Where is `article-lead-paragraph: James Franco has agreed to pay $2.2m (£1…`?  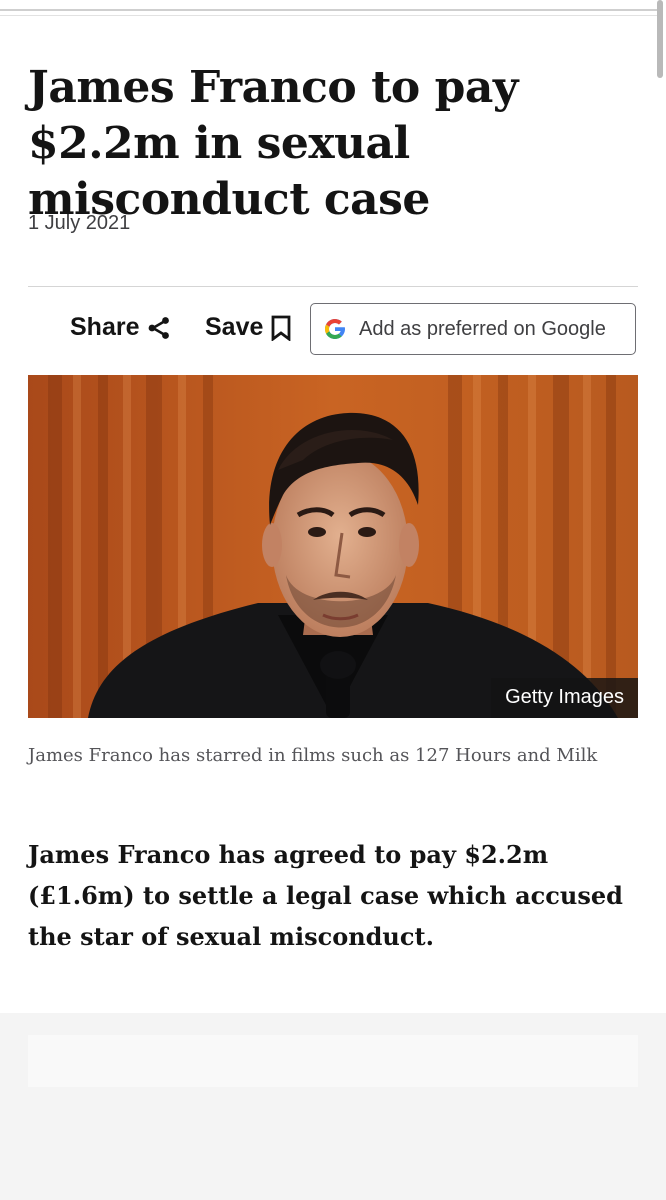 article-lead-paragraph: James Franco has agreed to pay $2.2m (£1… is located at coordinates (325, 895).